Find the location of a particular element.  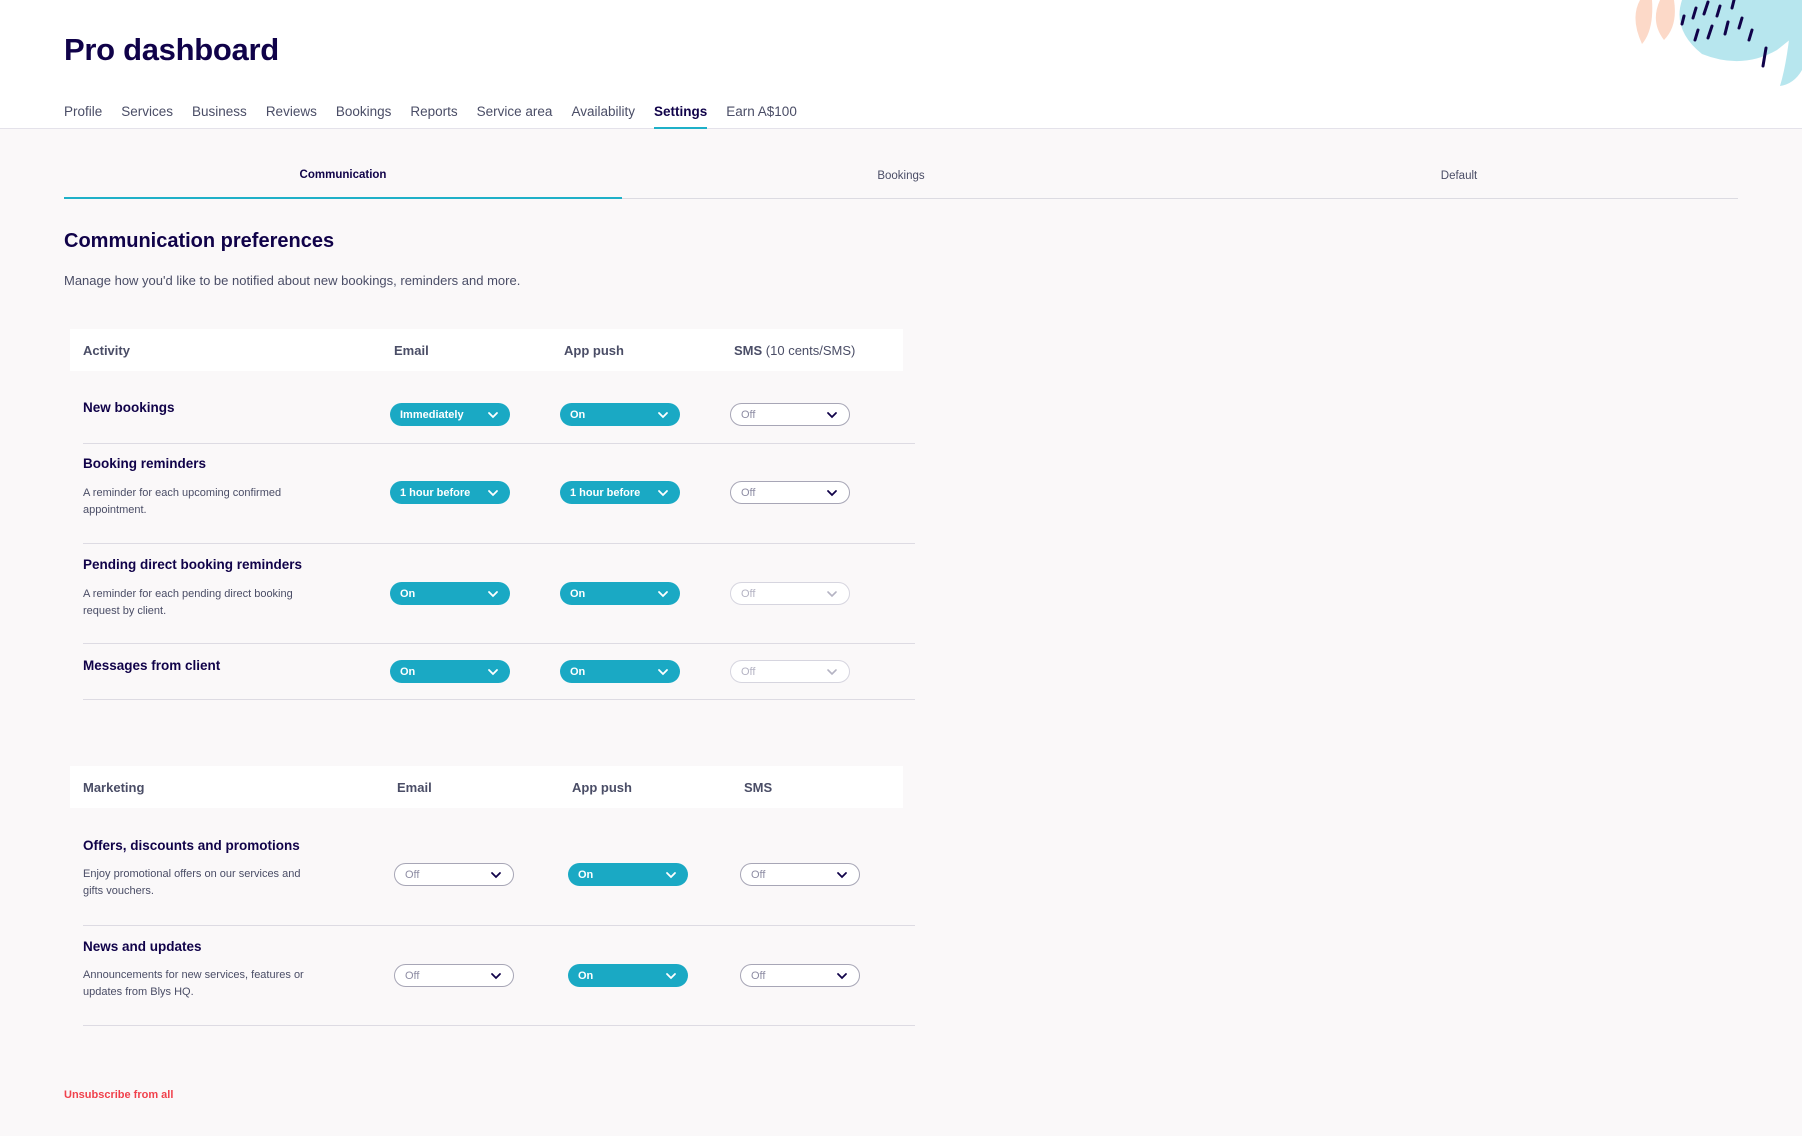

pending-reminders-push-select: On is located at coordinates (620, 593).